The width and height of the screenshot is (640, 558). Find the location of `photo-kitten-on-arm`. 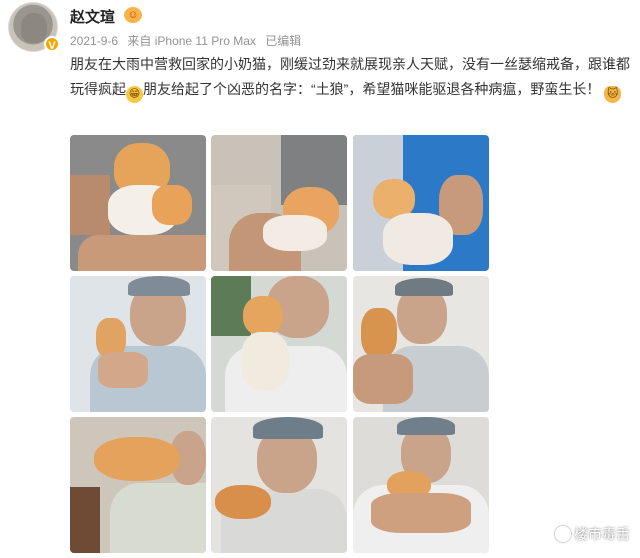

photo-kitten-on-arm is located at coordinates (138, 203).